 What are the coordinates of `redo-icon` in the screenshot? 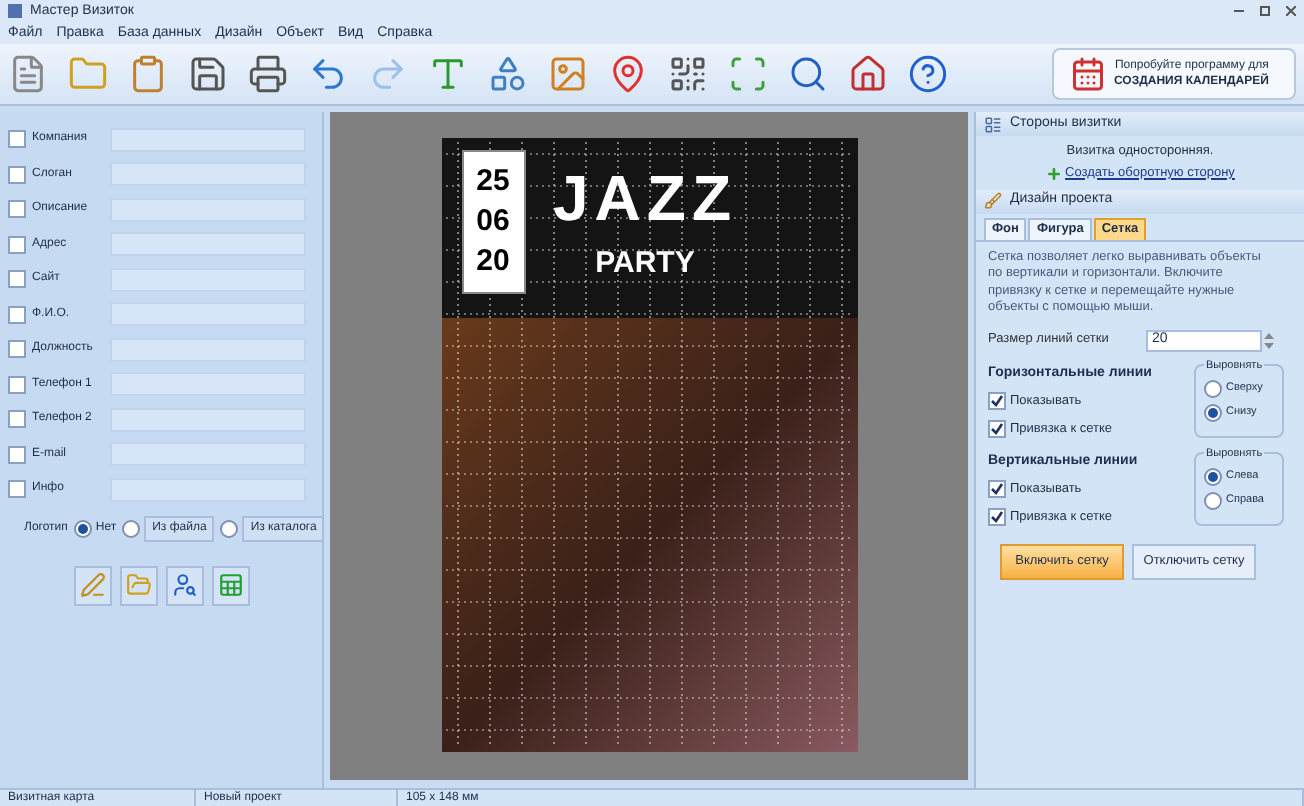 It's located at (388, 74).